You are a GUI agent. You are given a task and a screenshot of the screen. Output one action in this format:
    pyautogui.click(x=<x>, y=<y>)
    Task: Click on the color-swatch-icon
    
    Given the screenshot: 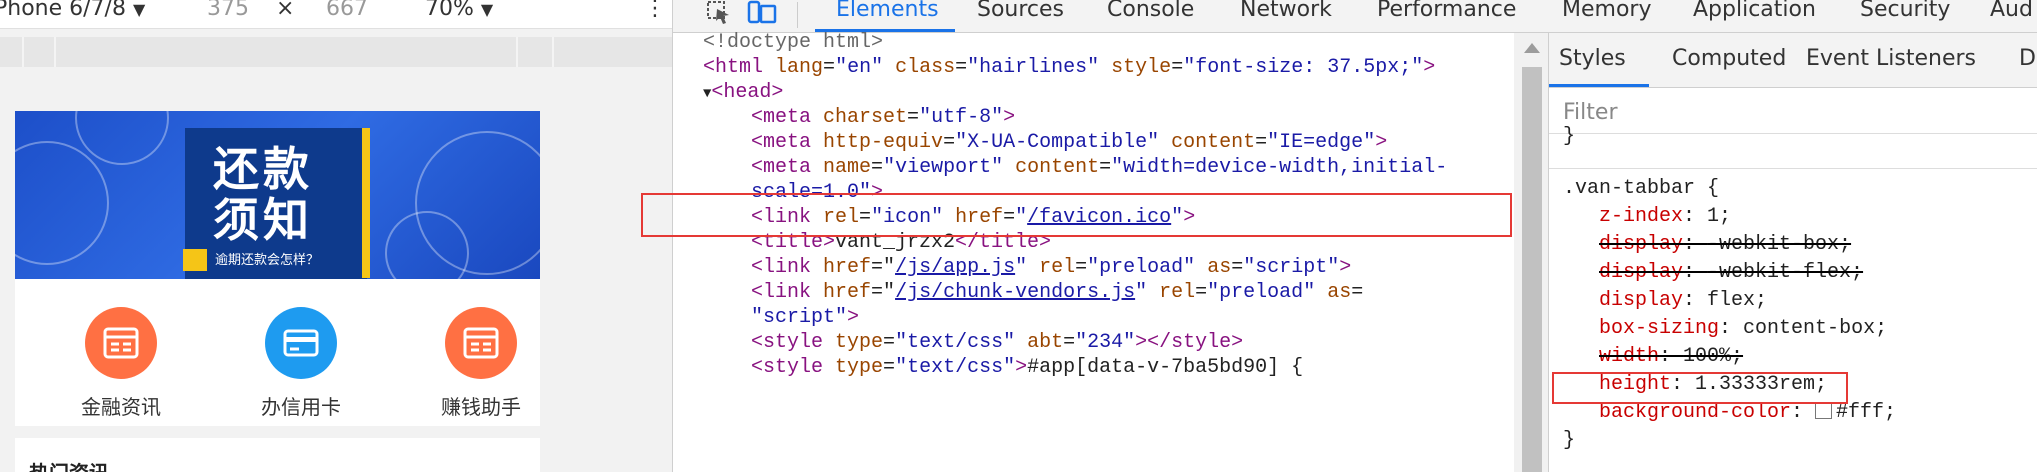 What is the action you would take?
    pyautogui.click(x=1824, y=410)
    